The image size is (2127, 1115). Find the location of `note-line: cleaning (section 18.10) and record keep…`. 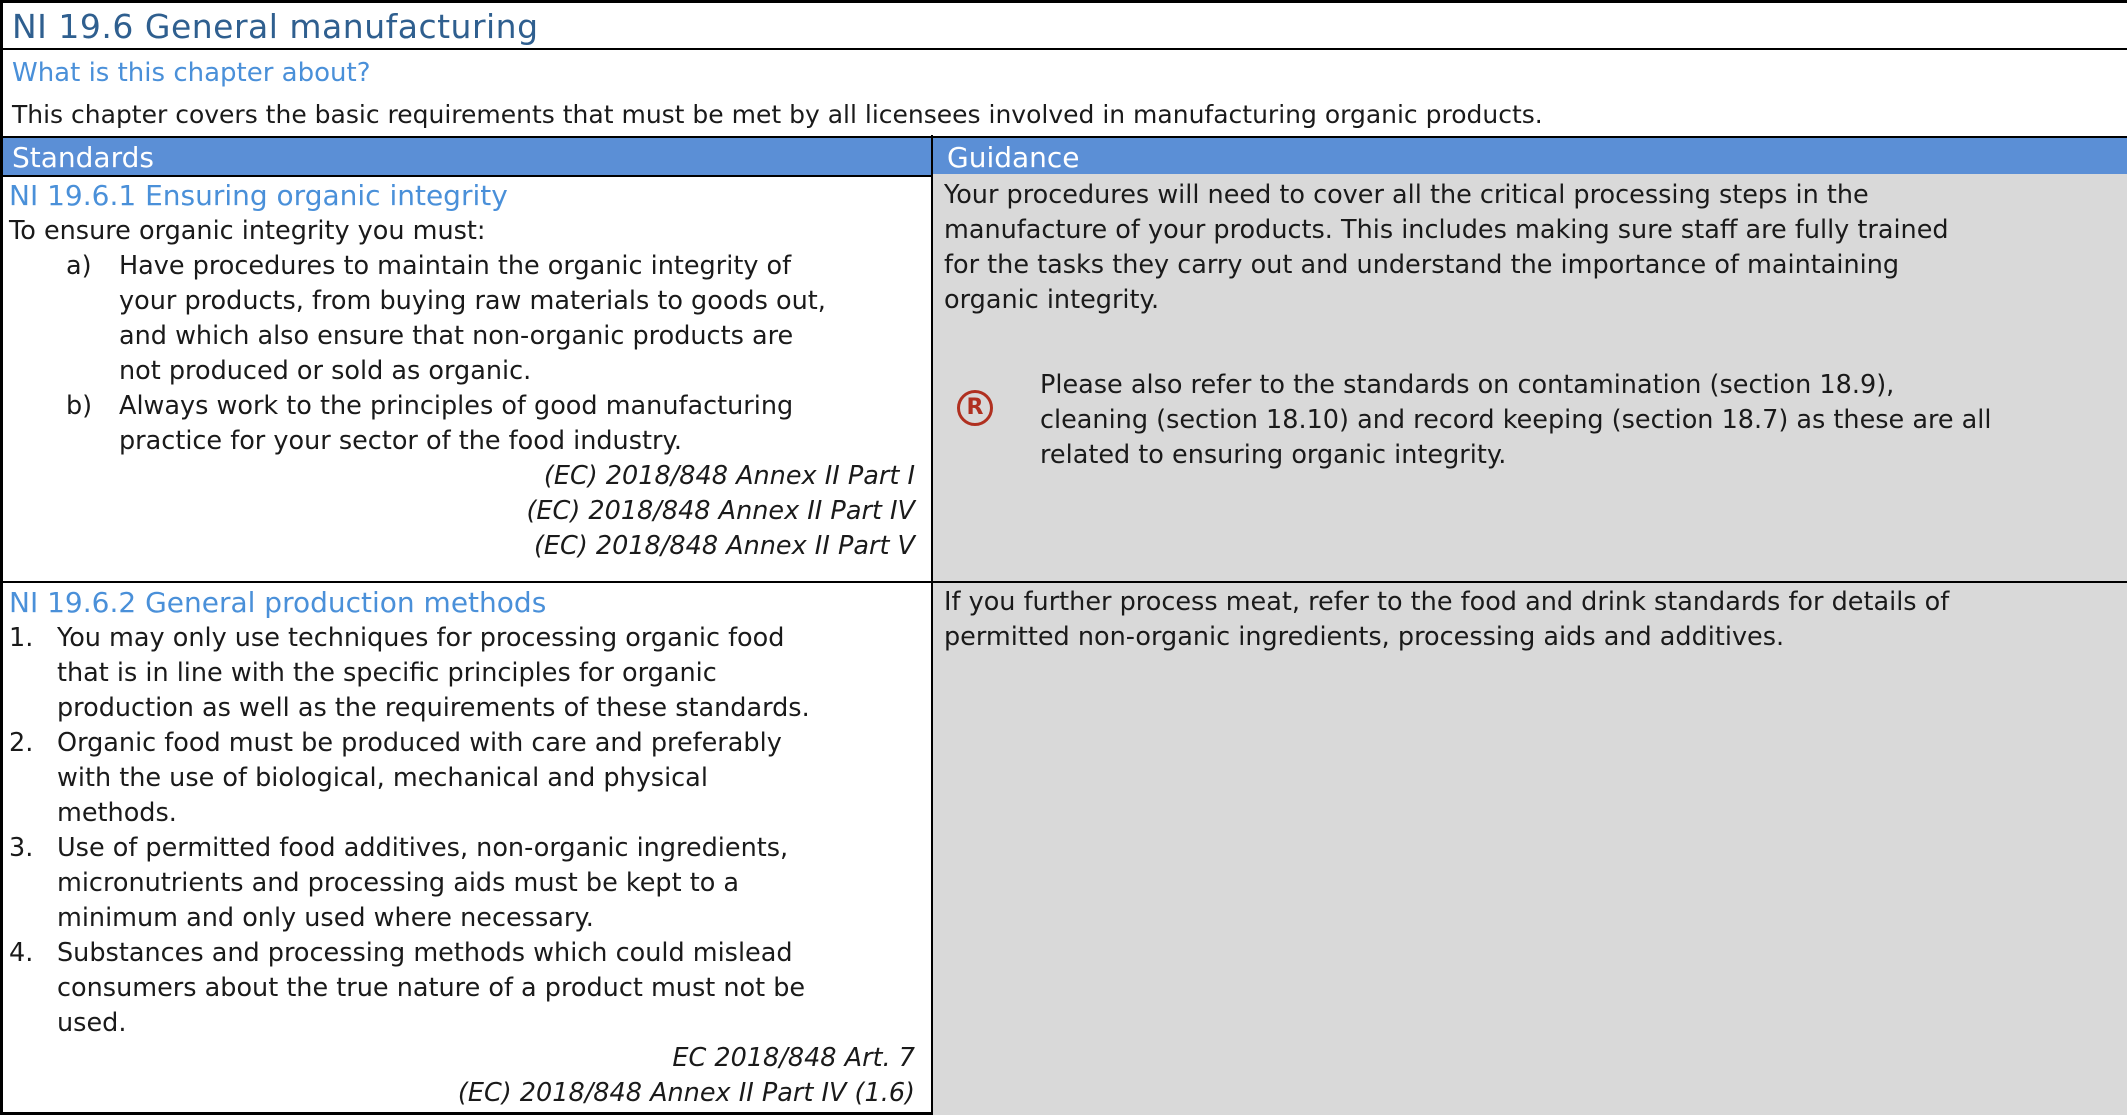

note-line: cleaning (section 18.10) and record keep… is located at coordinates (1516, 420).